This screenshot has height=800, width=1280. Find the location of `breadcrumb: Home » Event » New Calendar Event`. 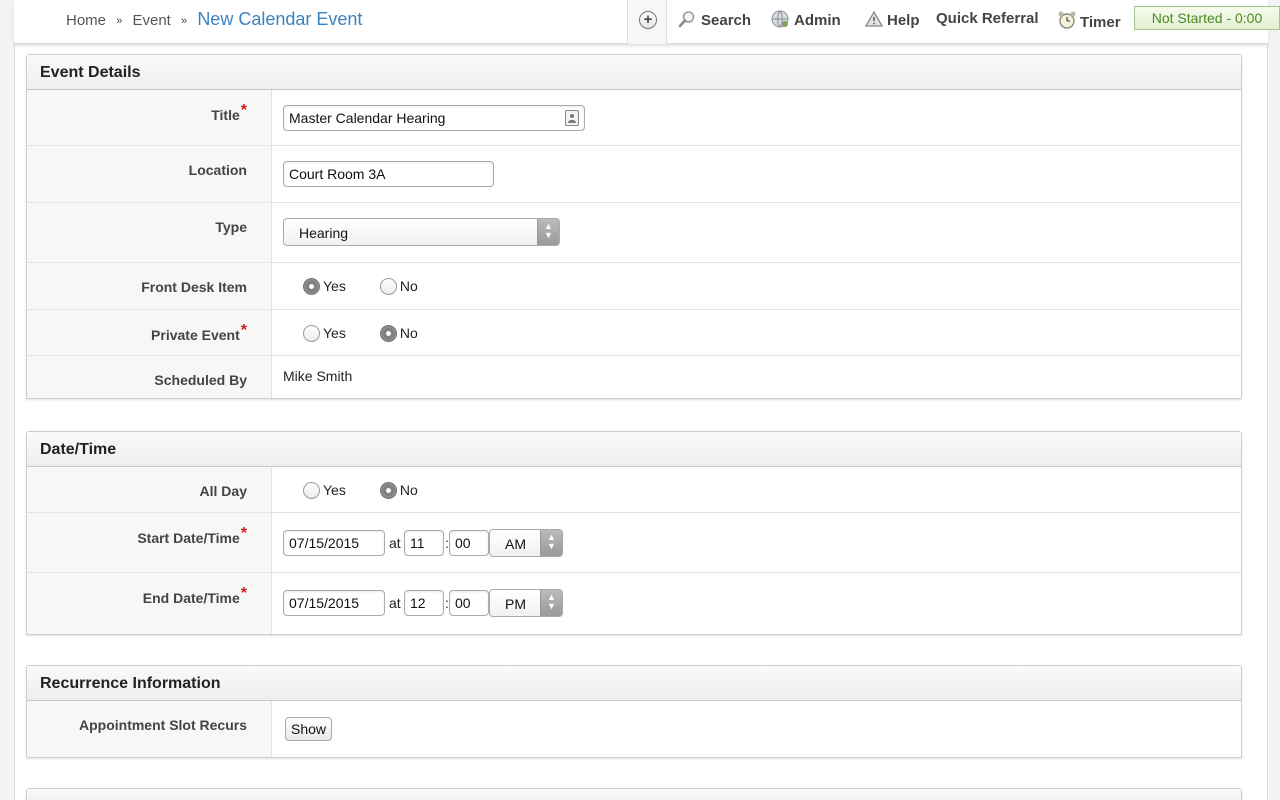

breadcrumb: Home » Event » New Calendar Event is located at coordinates (214, 19).